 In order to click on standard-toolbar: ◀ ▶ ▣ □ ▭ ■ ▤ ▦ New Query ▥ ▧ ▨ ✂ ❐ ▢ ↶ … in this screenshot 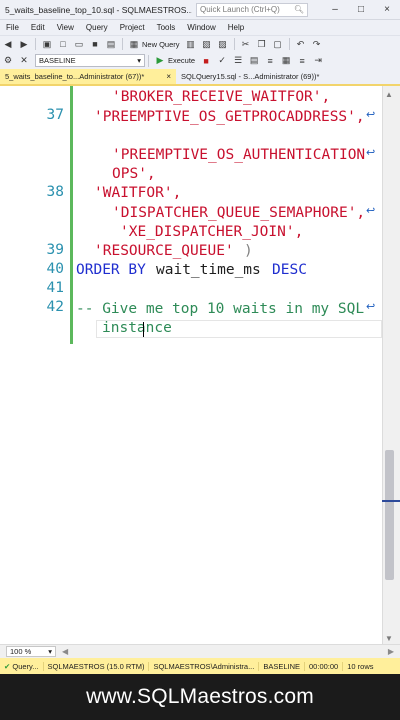, I will do `click(200, 43)`.